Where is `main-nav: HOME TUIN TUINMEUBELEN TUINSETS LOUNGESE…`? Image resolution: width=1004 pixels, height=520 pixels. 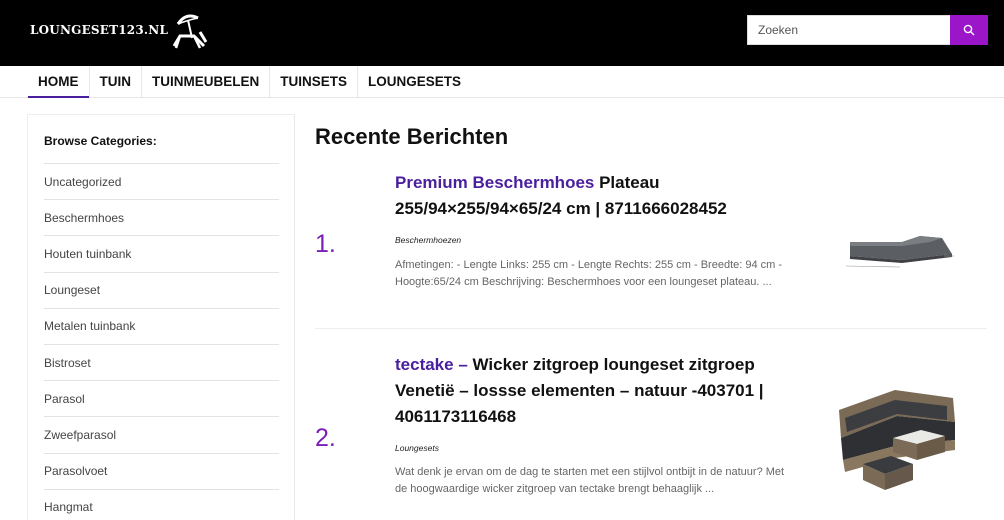
main-nav: HOME TUIN TUINMEUBELEN TUINSETS LOUNGESE… is located at coordinates (502, 82).